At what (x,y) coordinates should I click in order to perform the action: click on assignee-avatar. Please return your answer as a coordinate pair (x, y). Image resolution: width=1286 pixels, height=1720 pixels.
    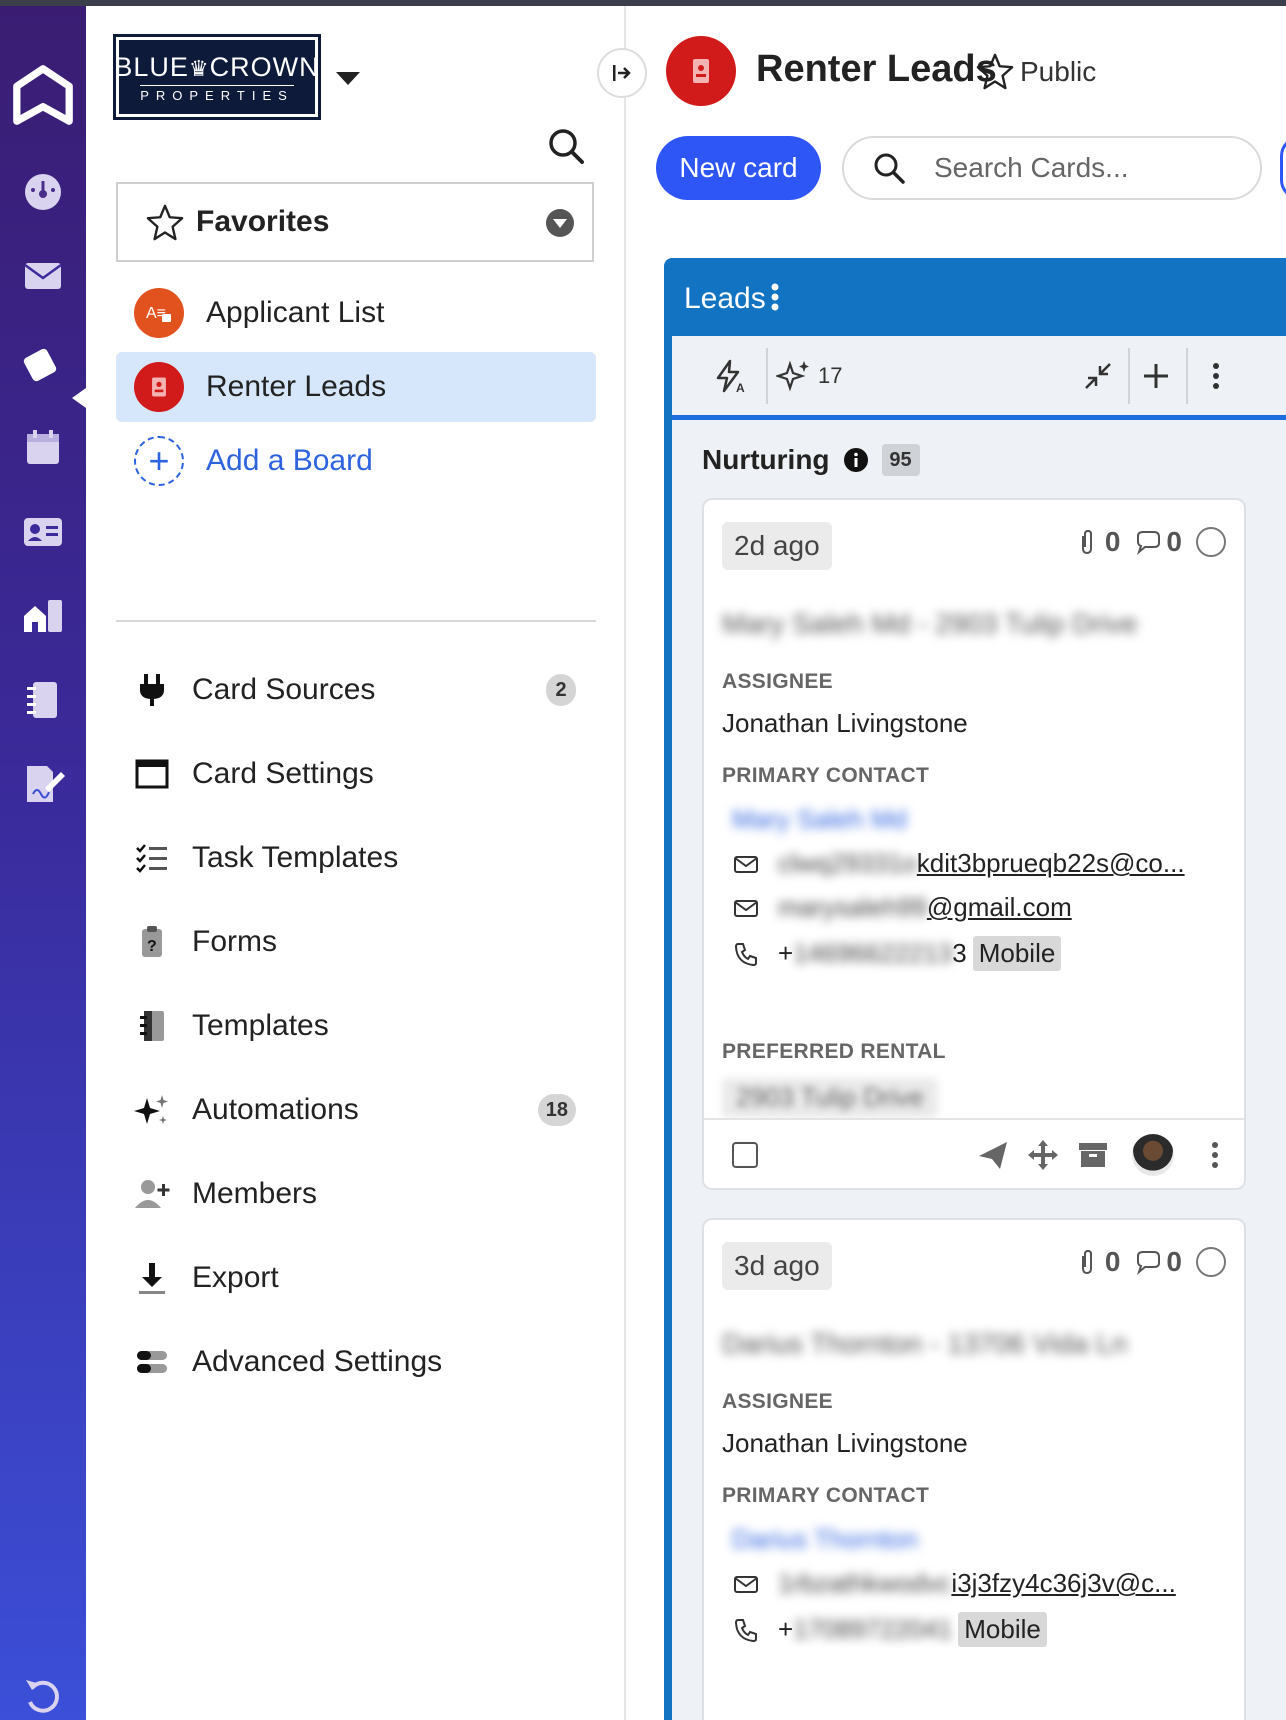
    Looking at the image, I should click on (1153, 1155).